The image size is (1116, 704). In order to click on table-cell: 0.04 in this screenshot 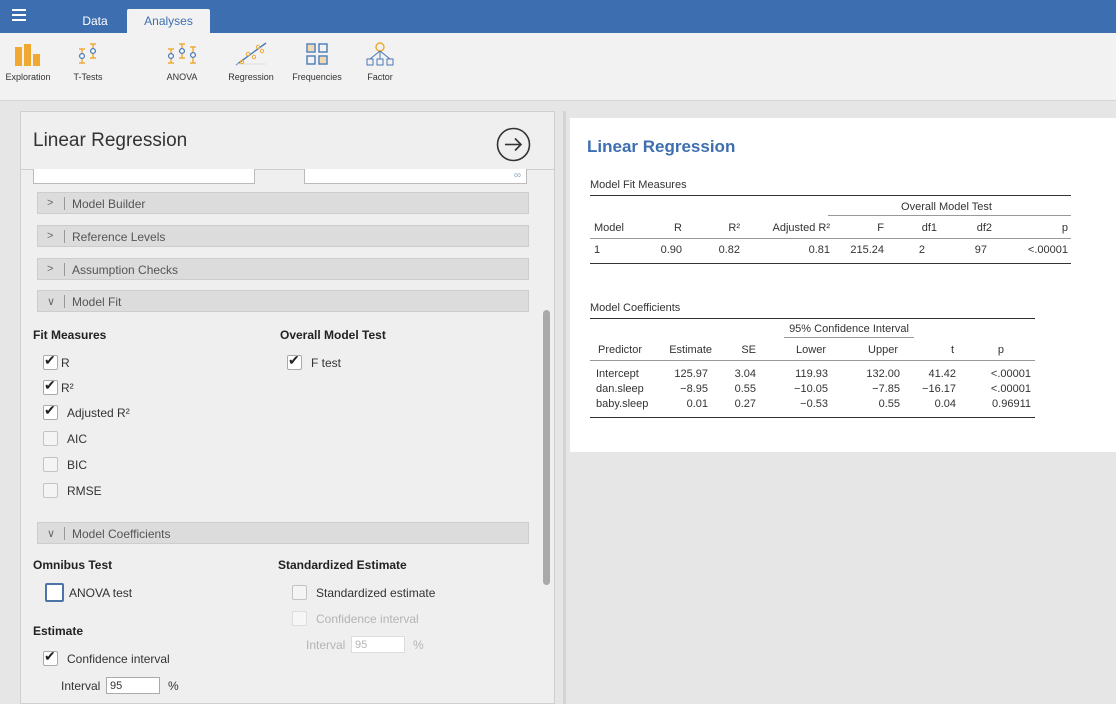, I will do `click(945, 404)`.